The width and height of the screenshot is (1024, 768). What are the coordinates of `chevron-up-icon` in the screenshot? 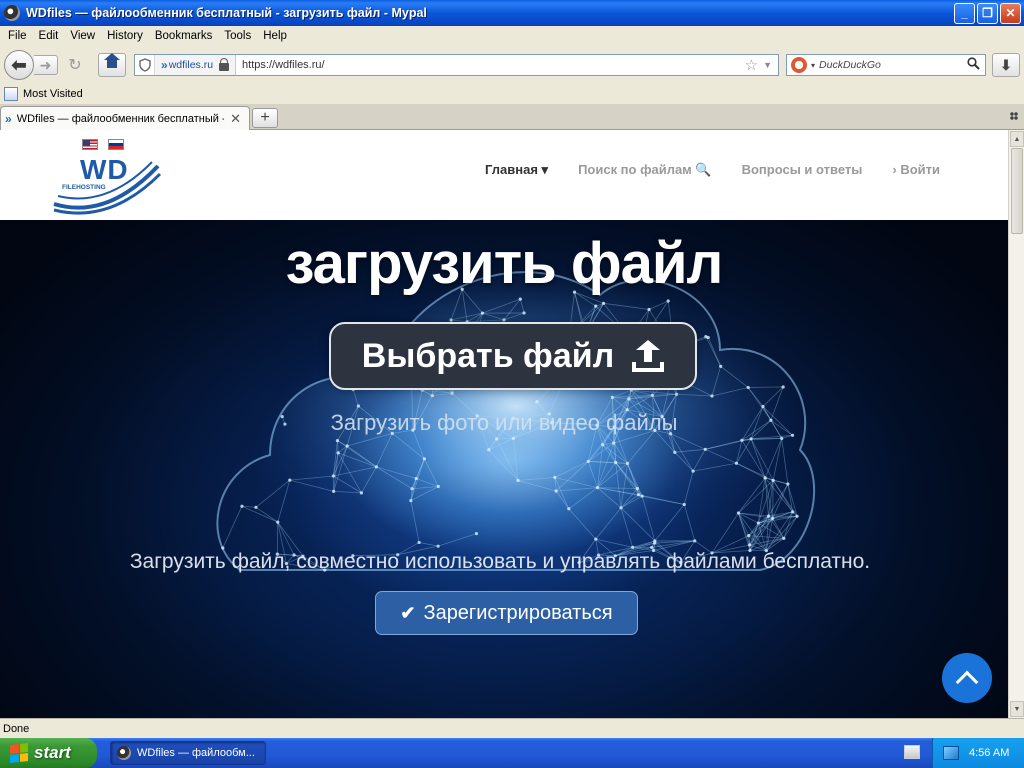 It's located at (967, 682).